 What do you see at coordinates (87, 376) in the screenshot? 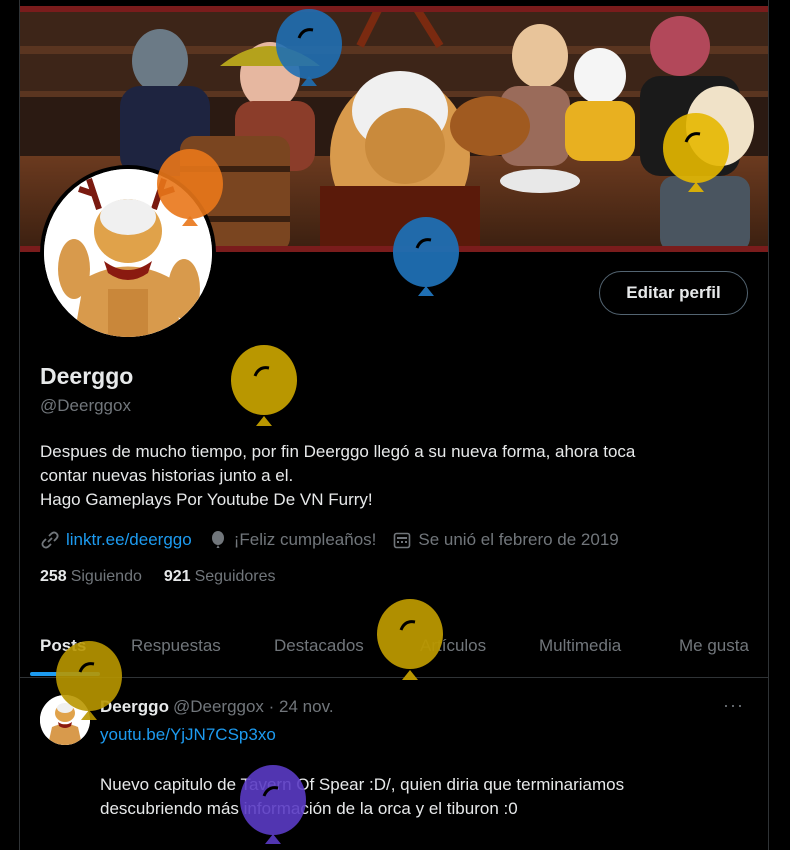
I see `display-name: Deerggo` at bounding box center [87, 376].